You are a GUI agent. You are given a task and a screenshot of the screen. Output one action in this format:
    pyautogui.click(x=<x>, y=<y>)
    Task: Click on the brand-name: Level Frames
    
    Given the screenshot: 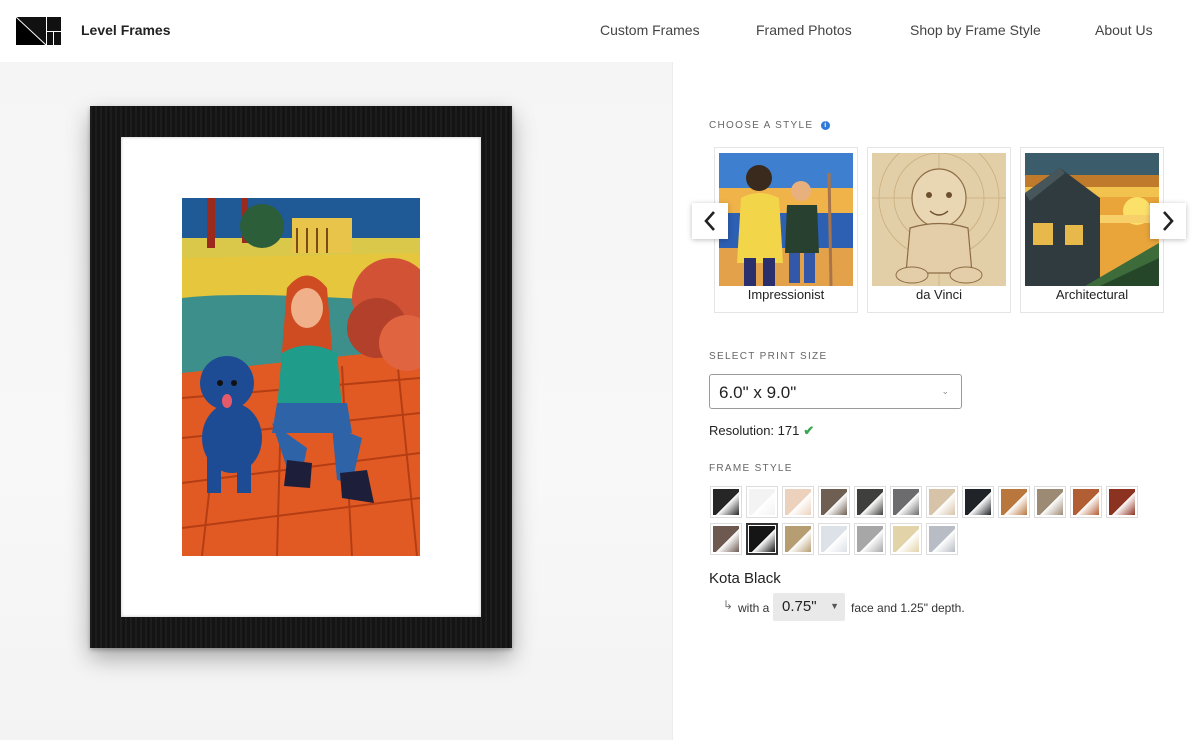 What is the action you would take?
    pyautogui.click(x=126, y=30)
    